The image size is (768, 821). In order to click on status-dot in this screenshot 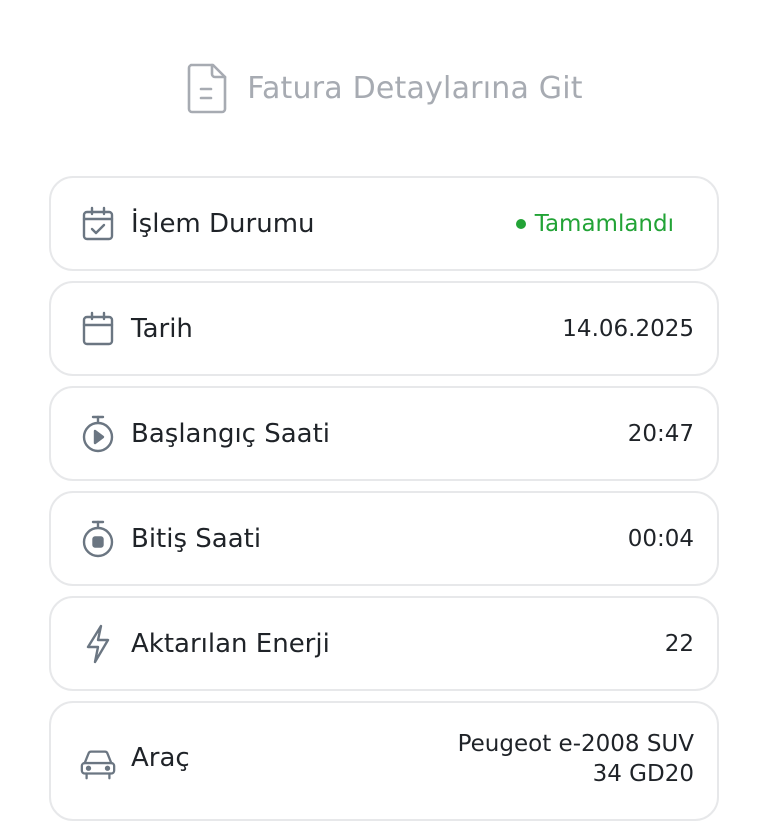, I will do `click(520, 223)`.